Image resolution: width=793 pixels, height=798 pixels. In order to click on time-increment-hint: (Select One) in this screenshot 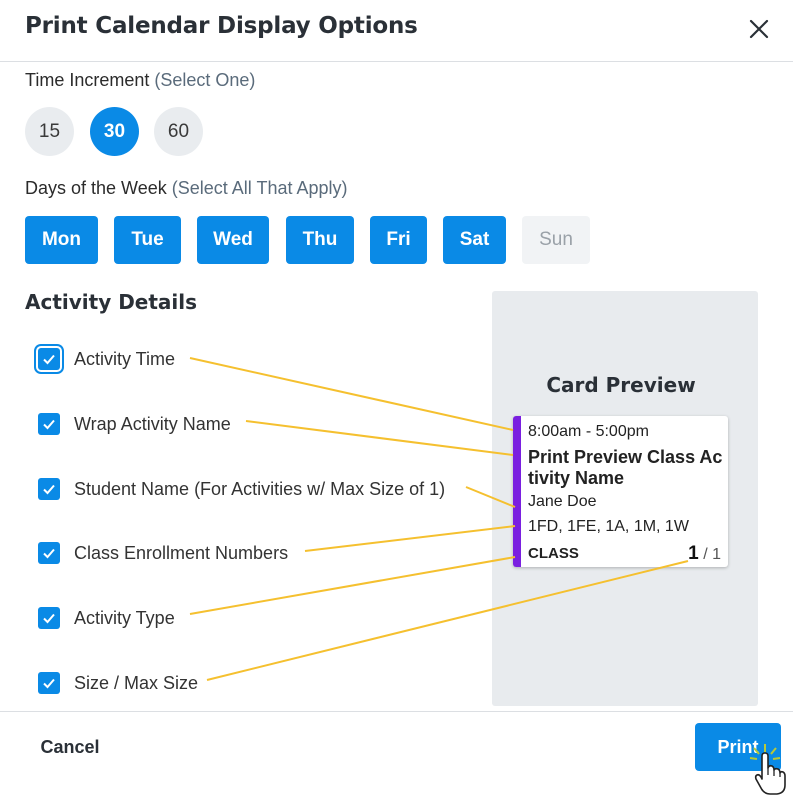, I will do `click(205, 80)`.